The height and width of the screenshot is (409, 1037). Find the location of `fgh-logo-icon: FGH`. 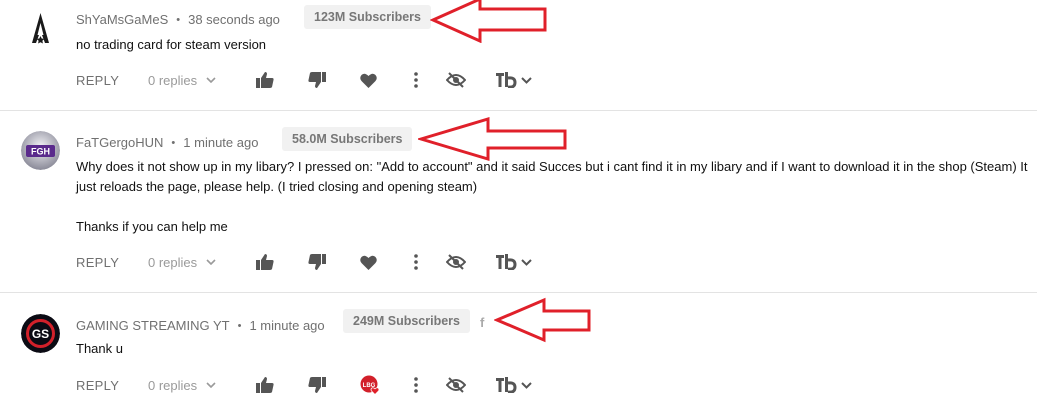

fgh-logo-icon: FGH is located at coordinates (40, 150).